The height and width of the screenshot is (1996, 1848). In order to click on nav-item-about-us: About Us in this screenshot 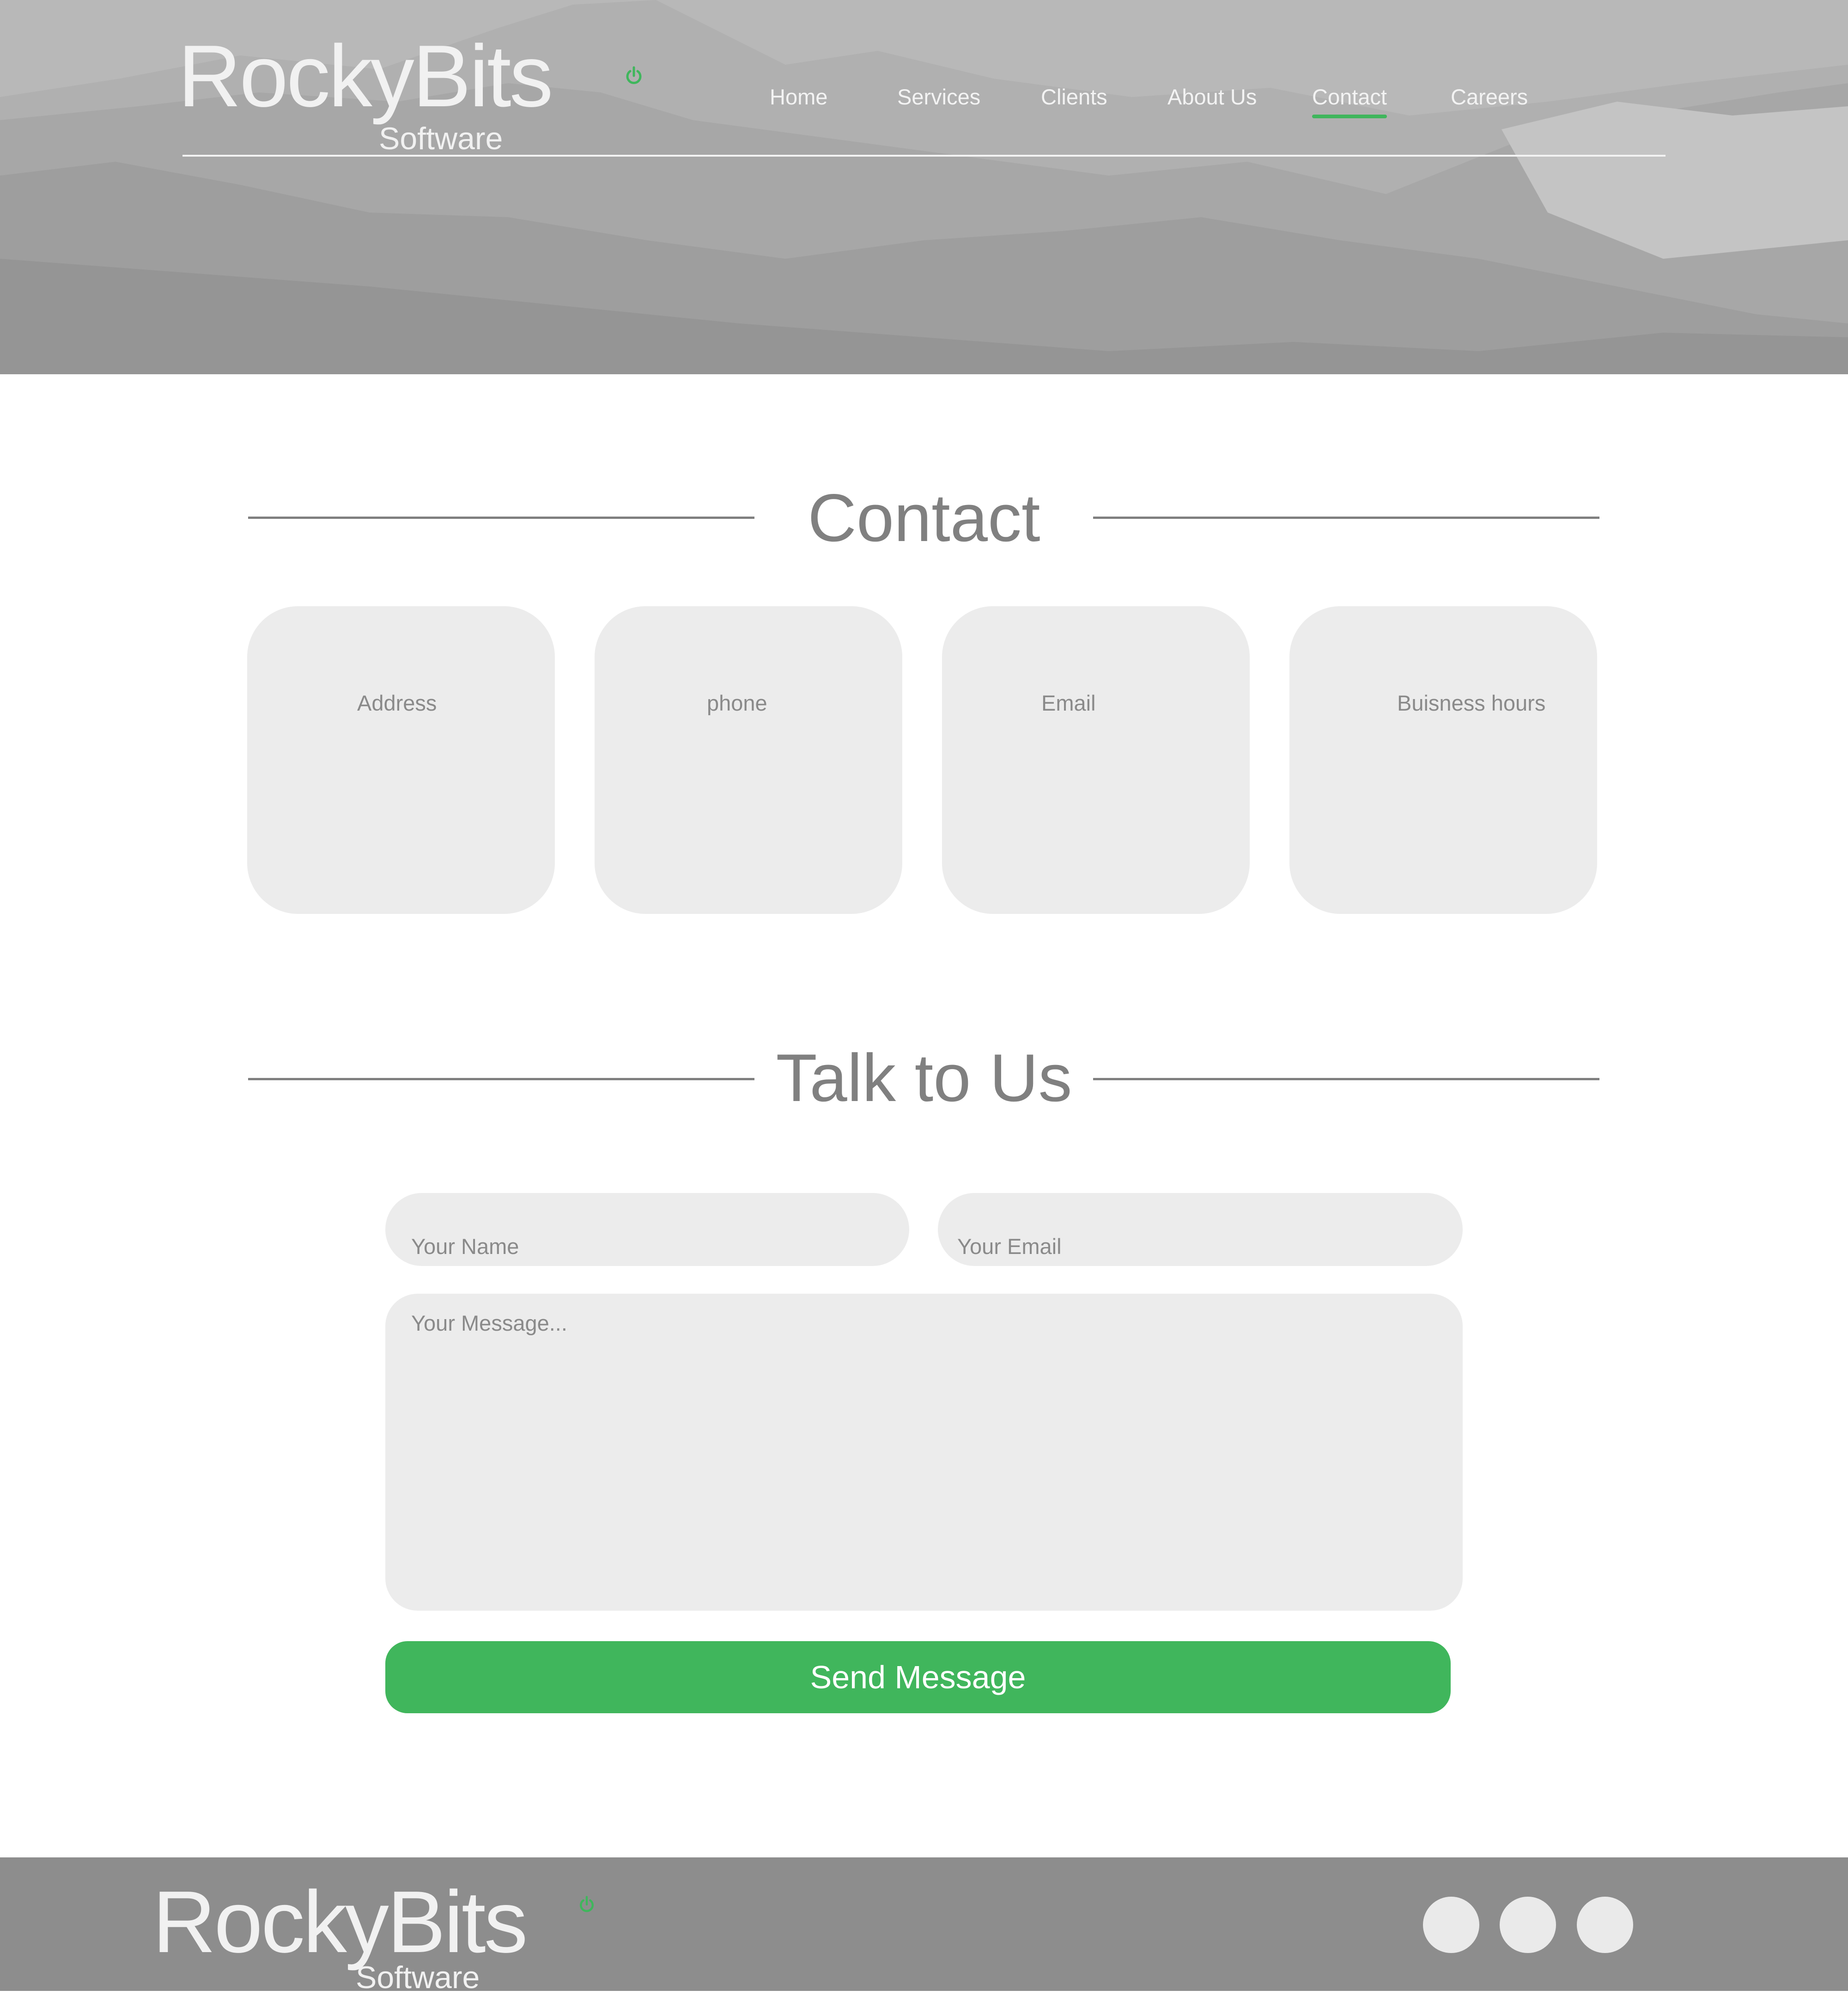, I will do `click(1212, 97)`.